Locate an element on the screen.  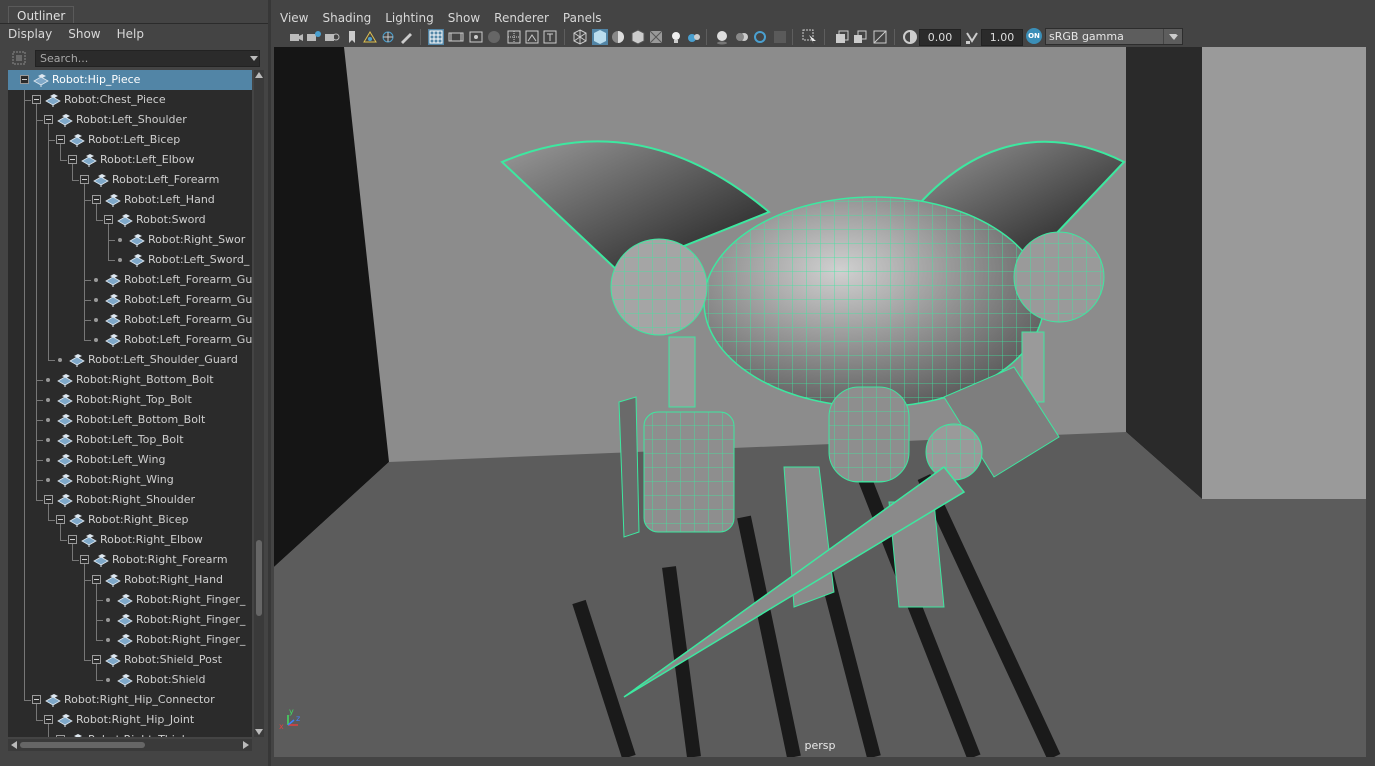
wireframe-on-shaded-icon is located at coordinates (638, 37).